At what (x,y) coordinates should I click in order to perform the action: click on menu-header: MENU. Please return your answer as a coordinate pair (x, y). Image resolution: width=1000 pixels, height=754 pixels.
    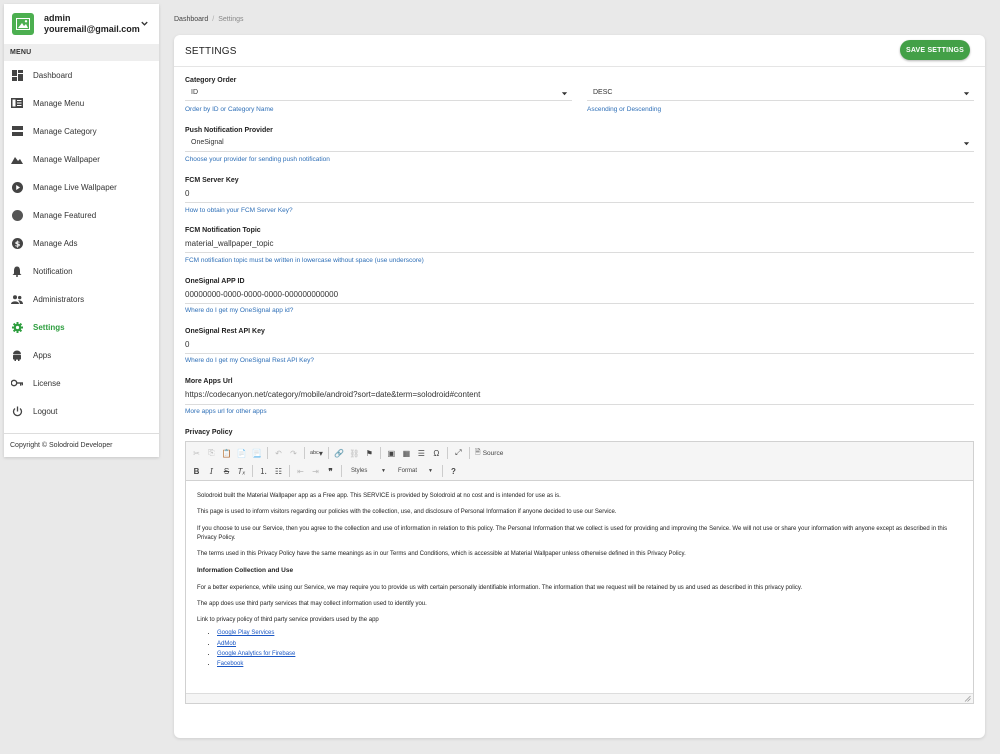
    Looking at the image, I should click on (81, 52).